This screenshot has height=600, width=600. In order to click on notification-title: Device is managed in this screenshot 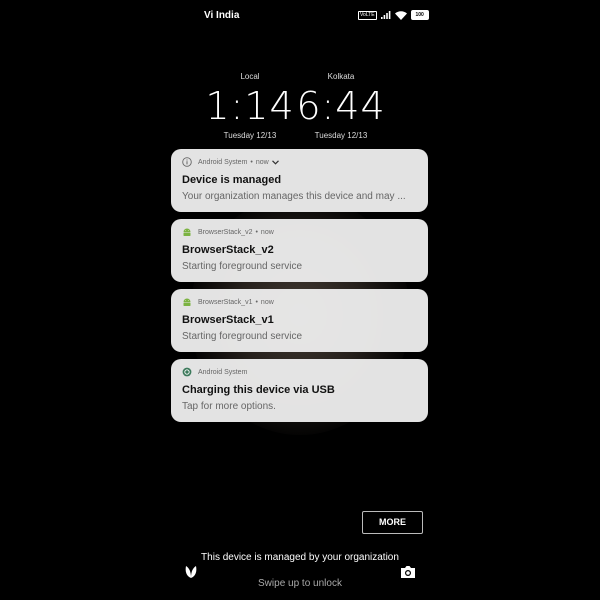, I will do `click(232, 180)`.